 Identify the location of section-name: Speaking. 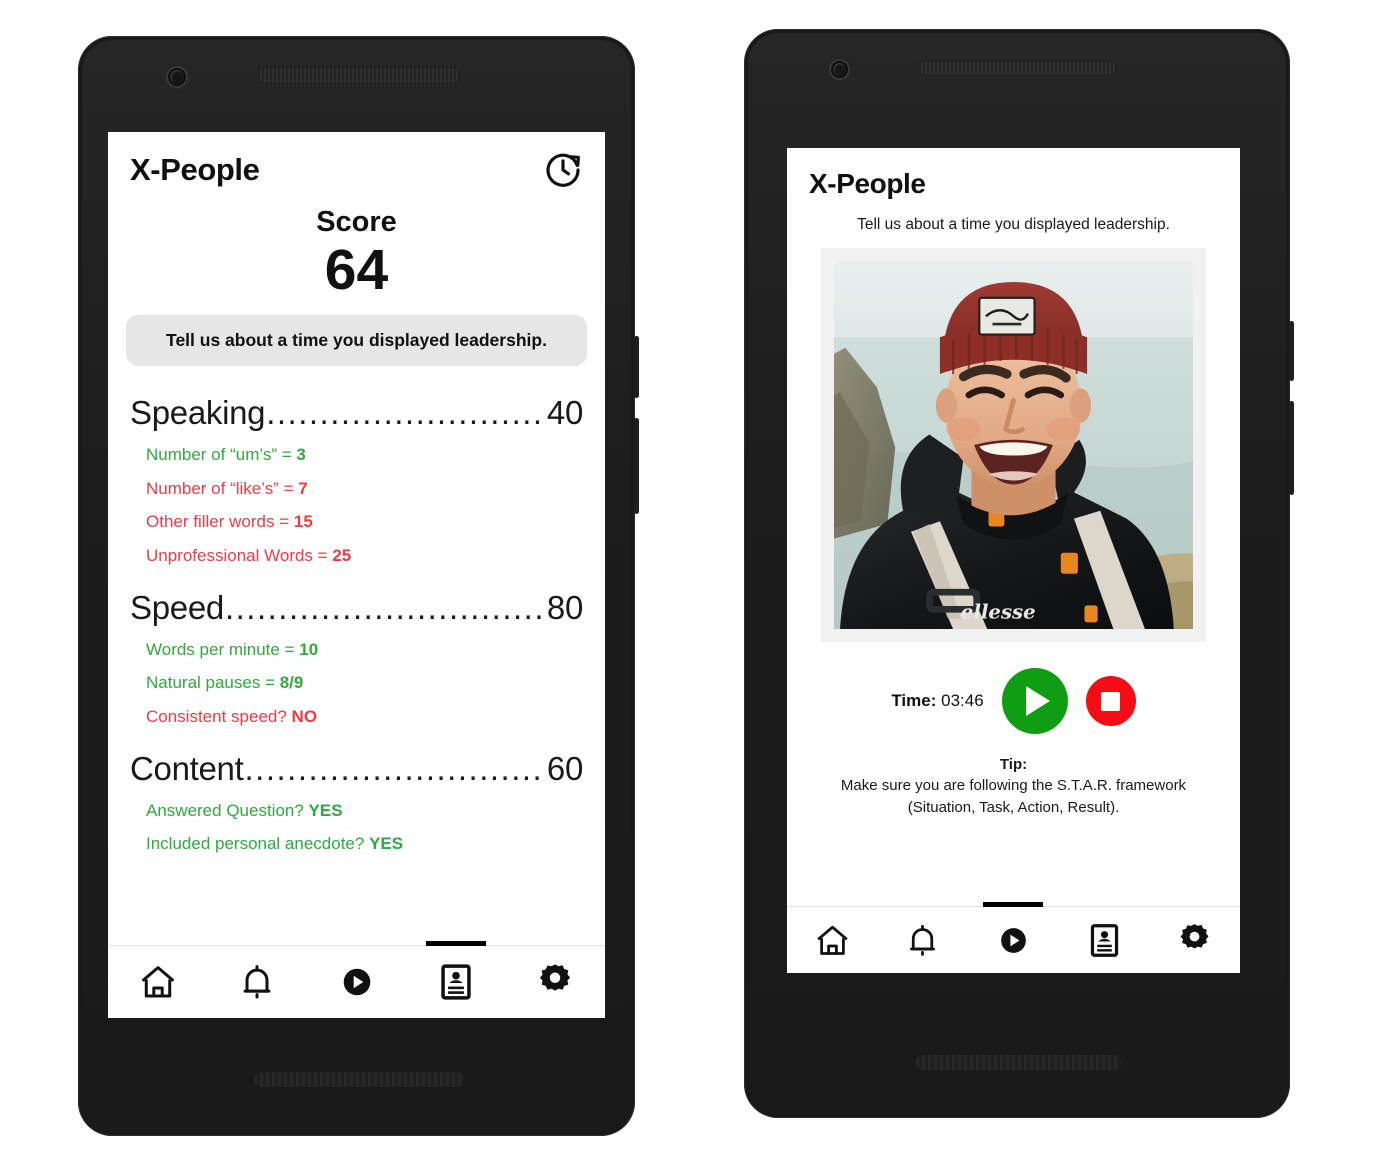
(198, 413).